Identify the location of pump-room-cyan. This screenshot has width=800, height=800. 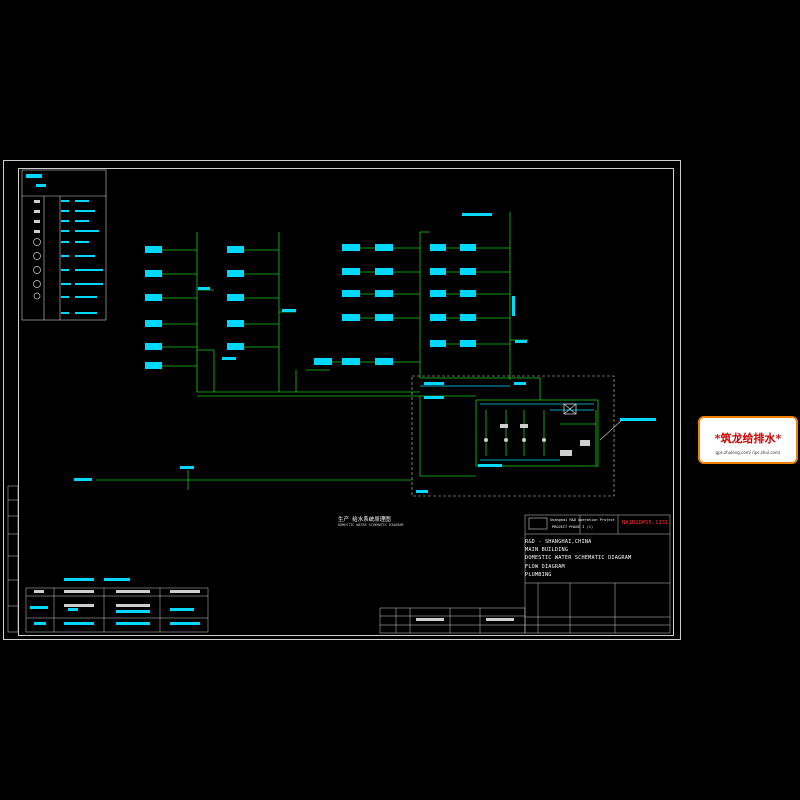
(507, 423).